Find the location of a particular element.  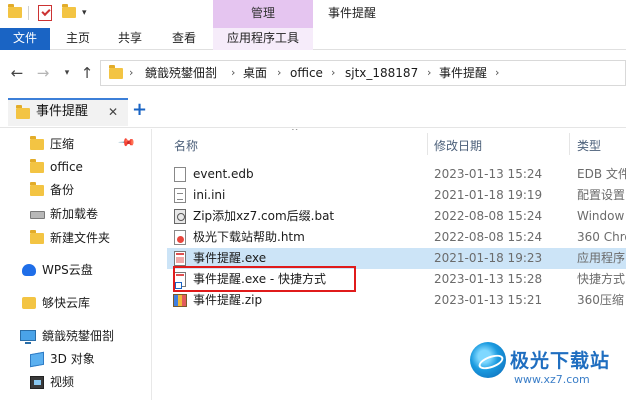

computer-icon is located at coordinates (28, 337).